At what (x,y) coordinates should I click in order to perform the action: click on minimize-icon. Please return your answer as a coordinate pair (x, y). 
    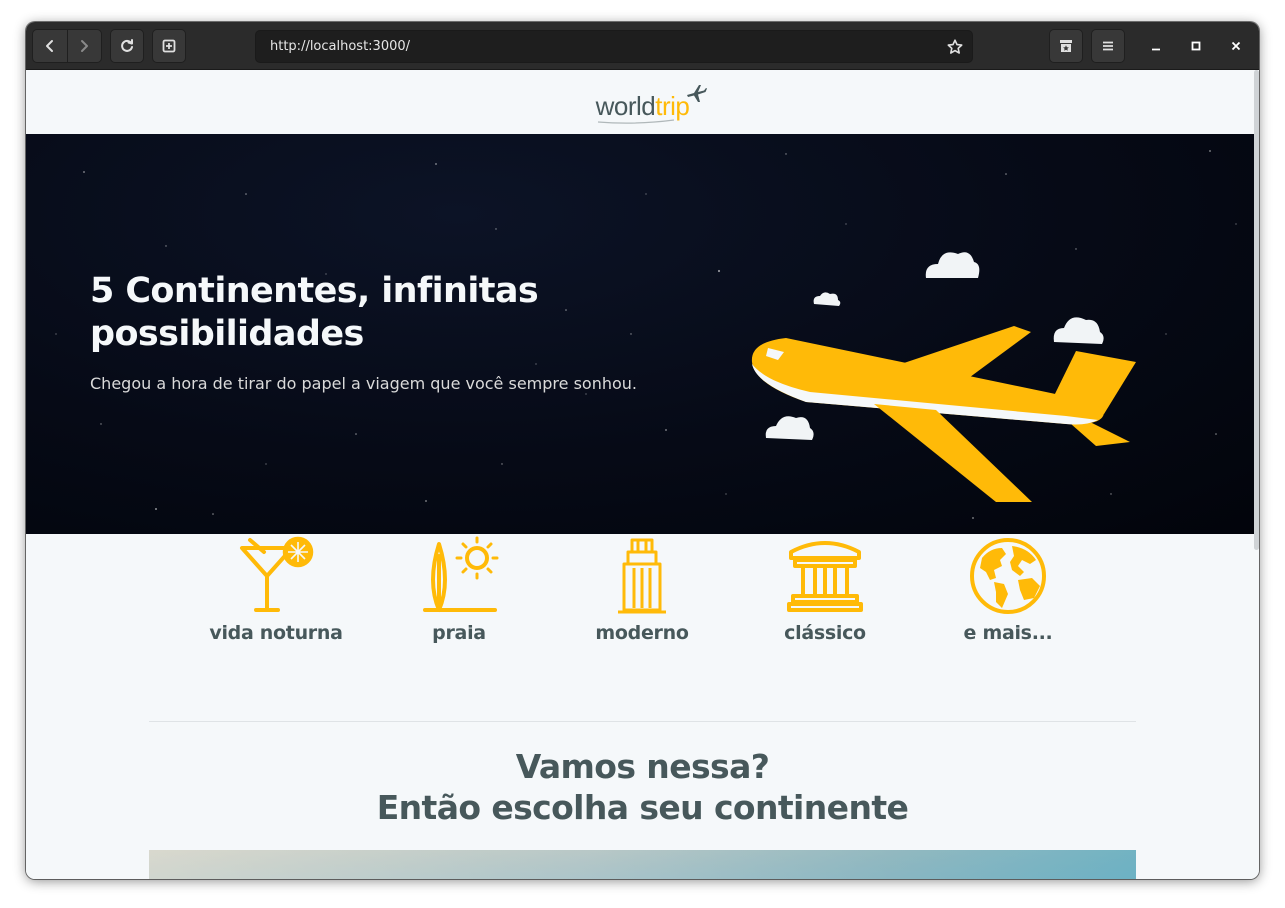
    Looking at the image, I should click on (1156, 49).